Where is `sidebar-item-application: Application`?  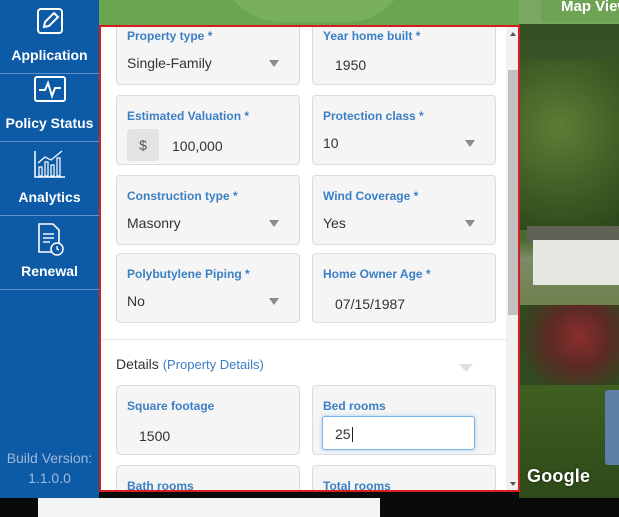 sidebar-item-application: Application is located at coordinates (49, 37).